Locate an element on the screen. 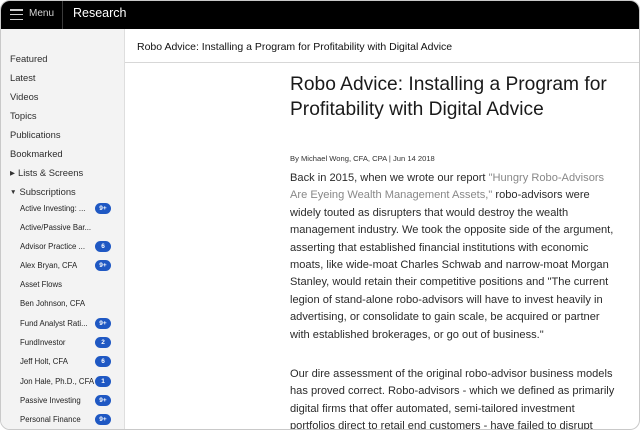 This screenshot has height=430, width=640. menu-button: Menu is located at coordinates (32, 15).